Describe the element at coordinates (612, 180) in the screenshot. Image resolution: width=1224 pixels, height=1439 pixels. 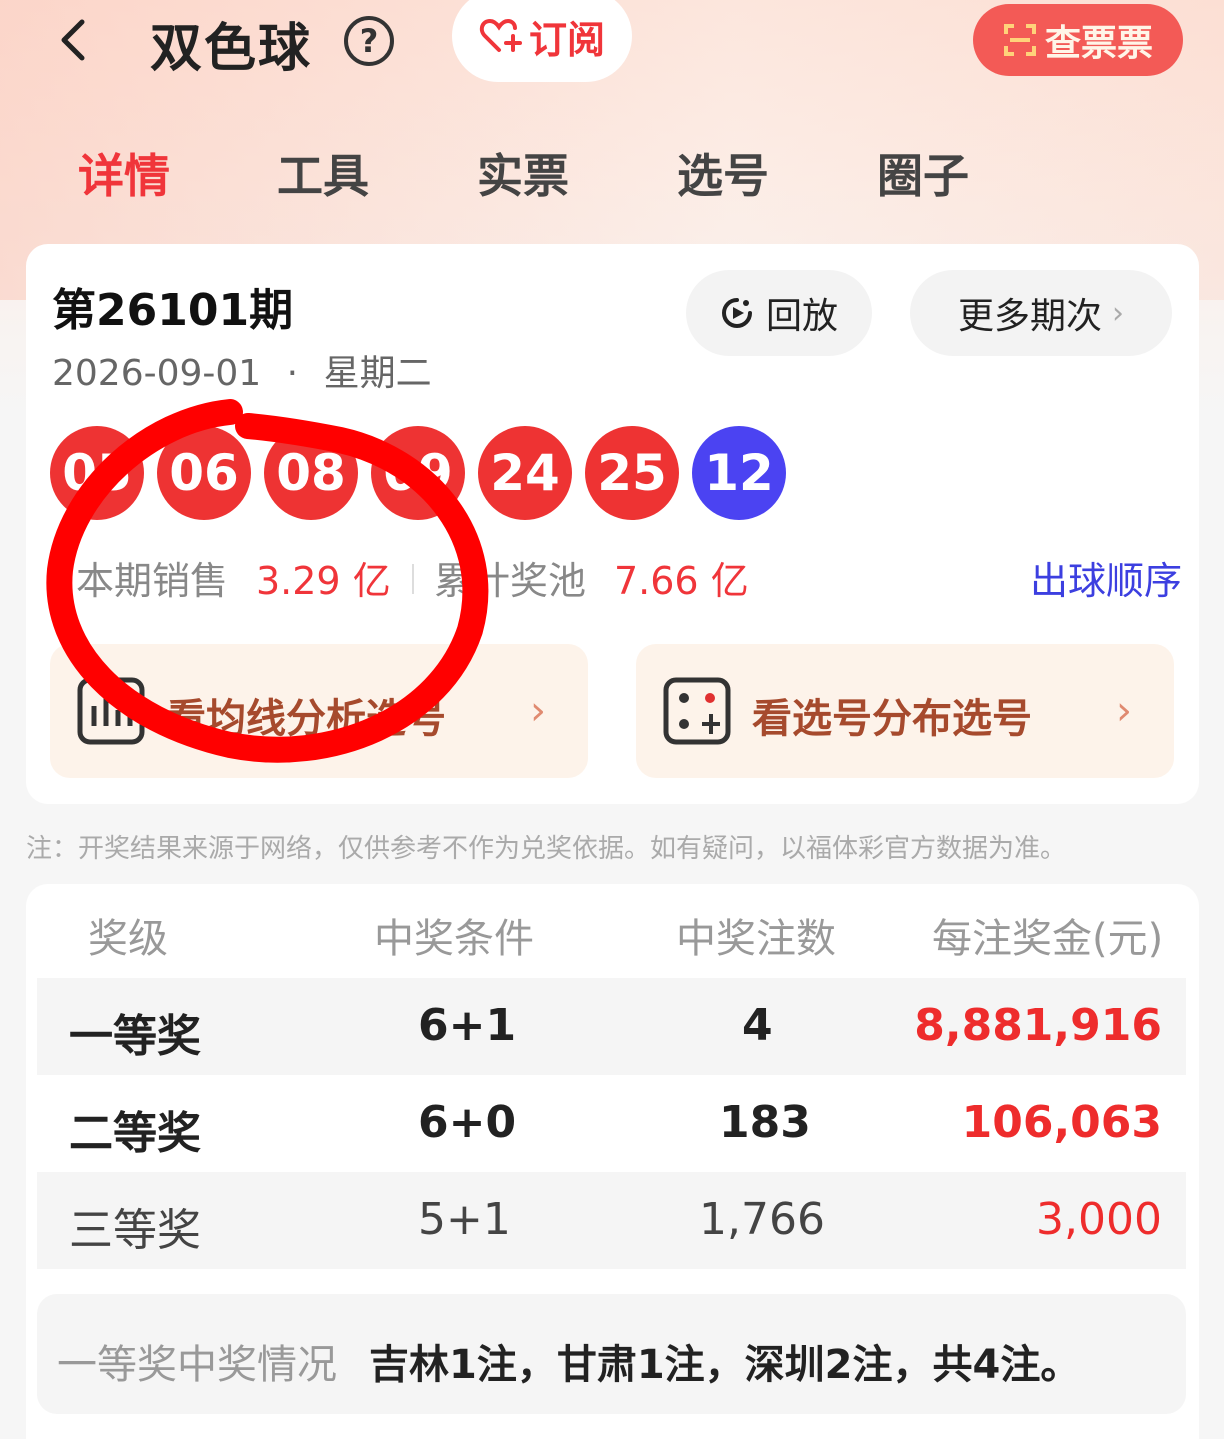
I see `tab-bar: 详情 工具 实票 选号 圈子` at that location.